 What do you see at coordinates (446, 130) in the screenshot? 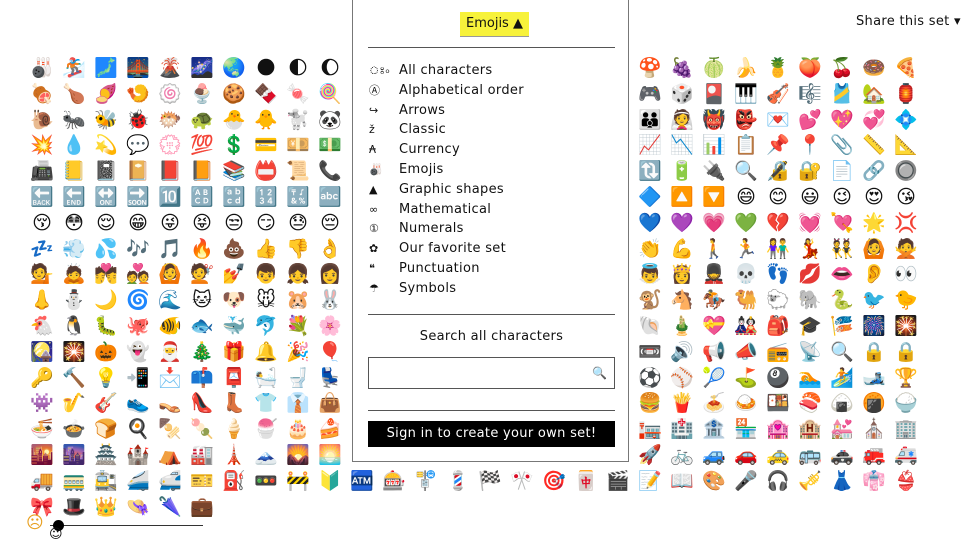
I see `category-item: ž Classic` at bounding box center [446, 130].